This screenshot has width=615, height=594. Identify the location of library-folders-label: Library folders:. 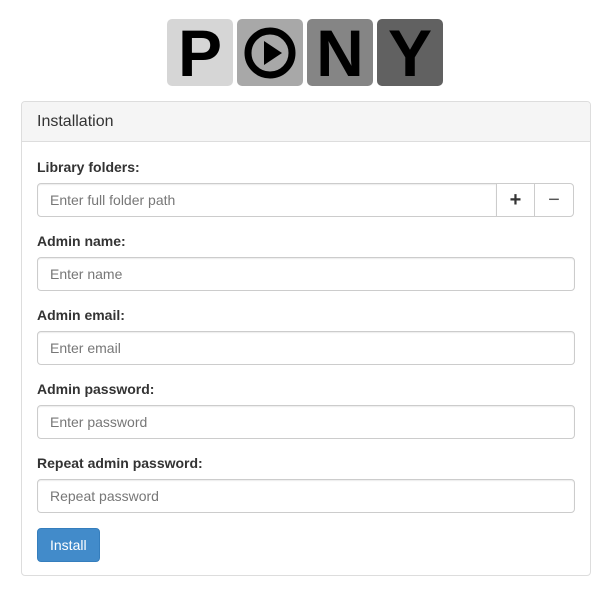
(88, 167).